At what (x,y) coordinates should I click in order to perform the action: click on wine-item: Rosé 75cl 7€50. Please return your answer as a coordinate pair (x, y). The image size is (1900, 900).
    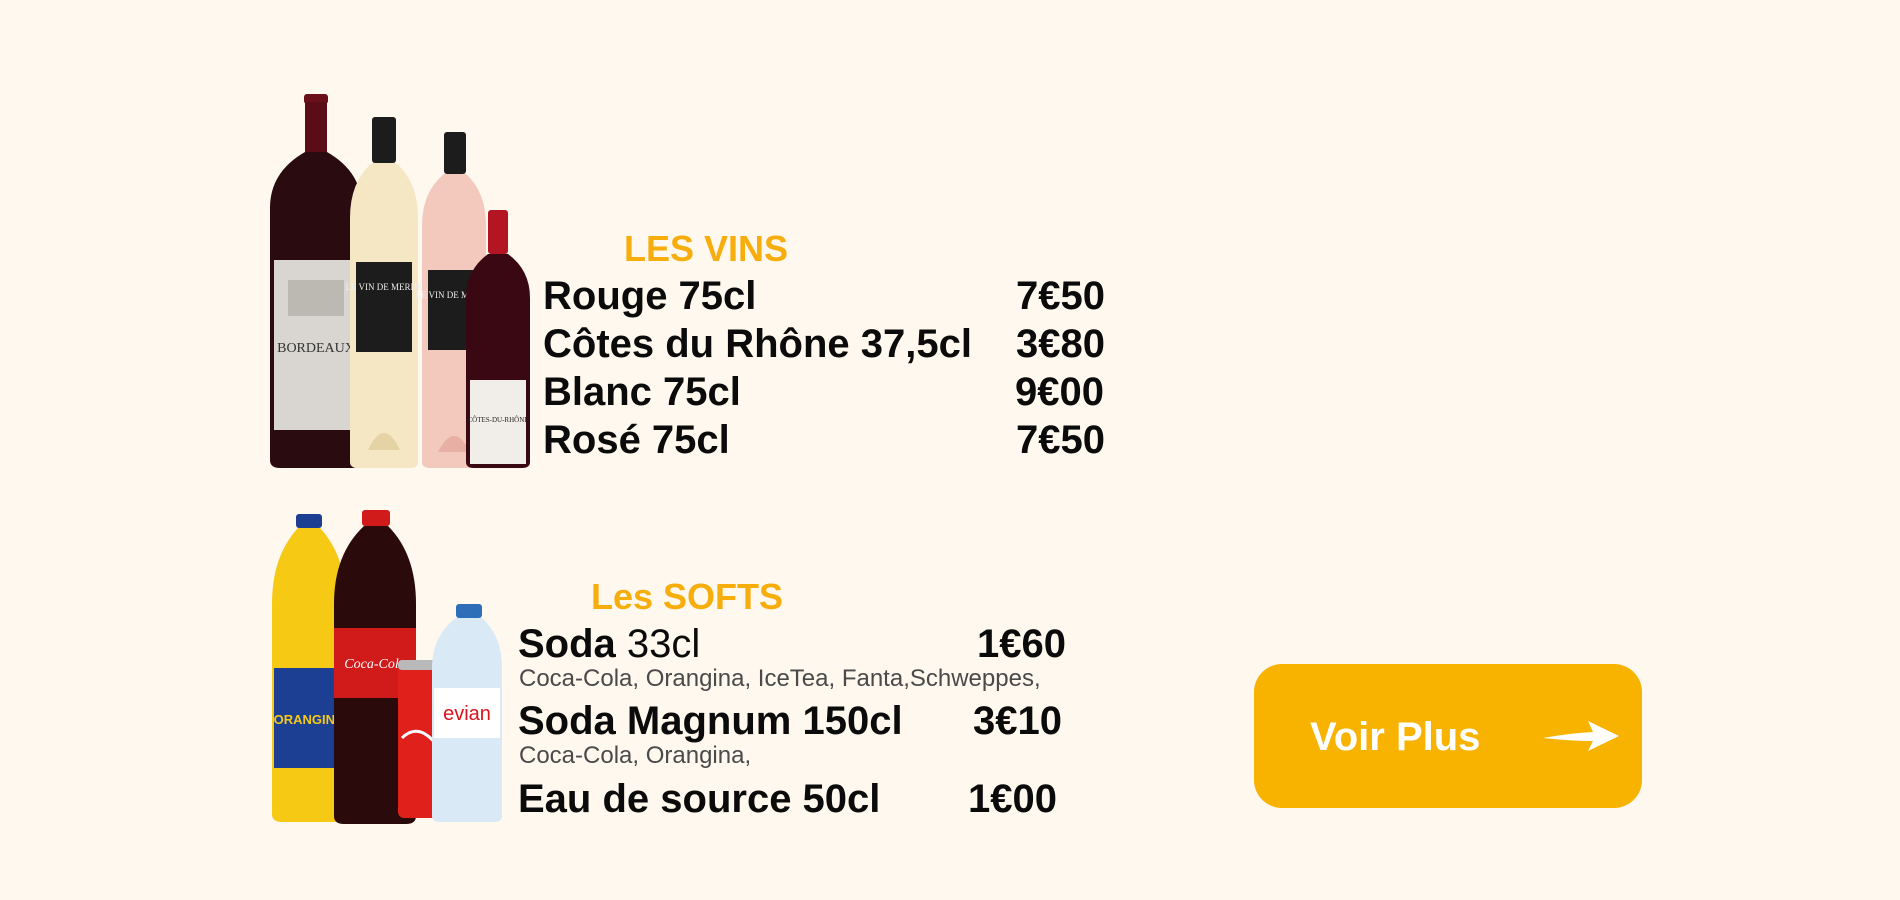
    Looking at the image, I should click on (824, 440).